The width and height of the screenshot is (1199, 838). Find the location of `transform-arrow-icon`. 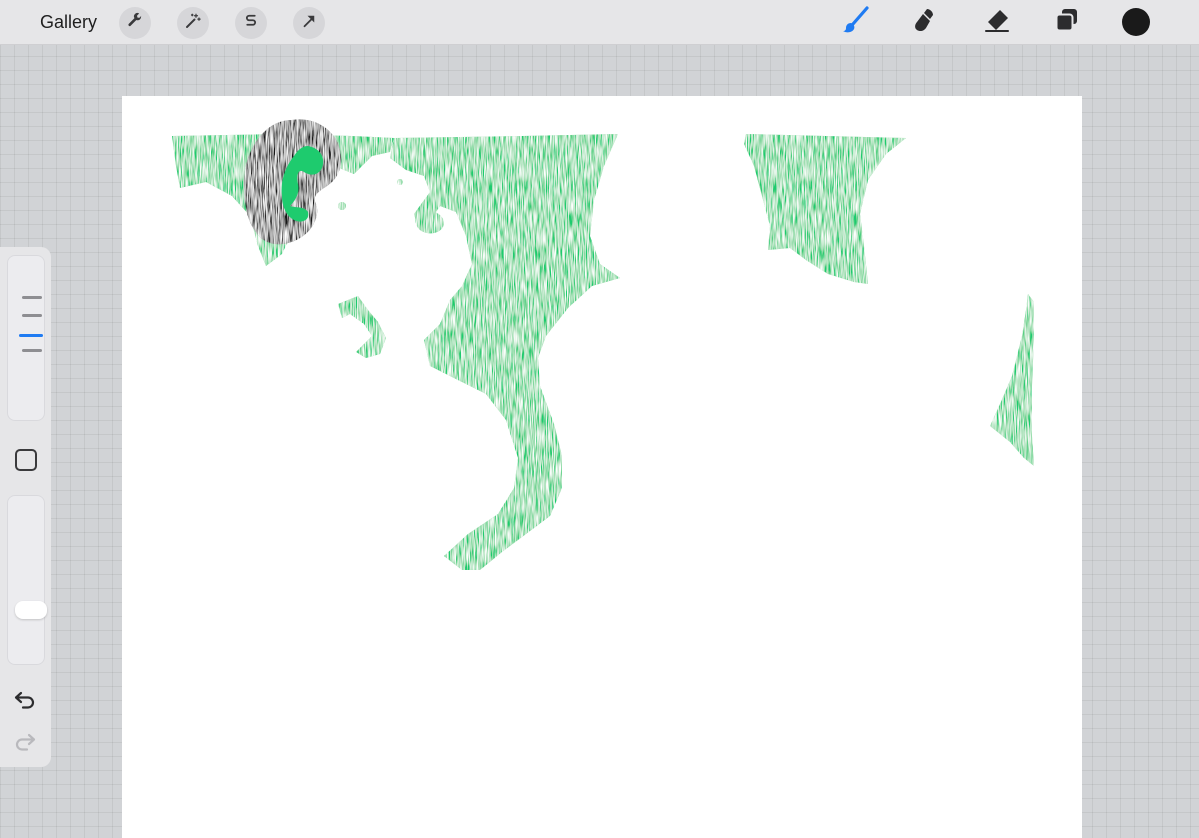

transform-arrow-icon is located at coordinates (309, 23).